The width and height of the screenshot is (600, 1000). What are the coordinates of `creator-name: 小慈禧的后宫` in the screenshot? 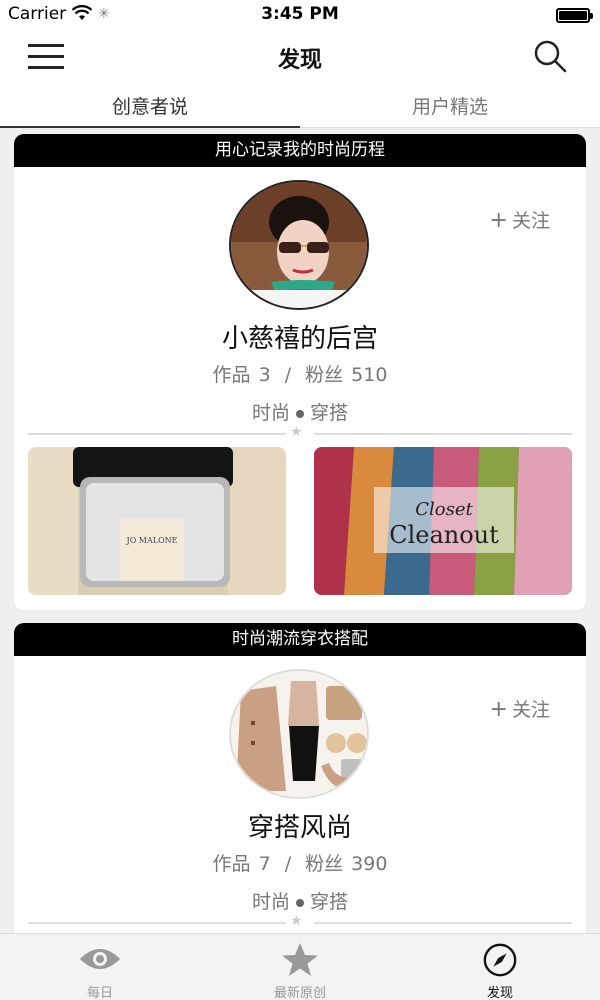 It's located at (299, 339).